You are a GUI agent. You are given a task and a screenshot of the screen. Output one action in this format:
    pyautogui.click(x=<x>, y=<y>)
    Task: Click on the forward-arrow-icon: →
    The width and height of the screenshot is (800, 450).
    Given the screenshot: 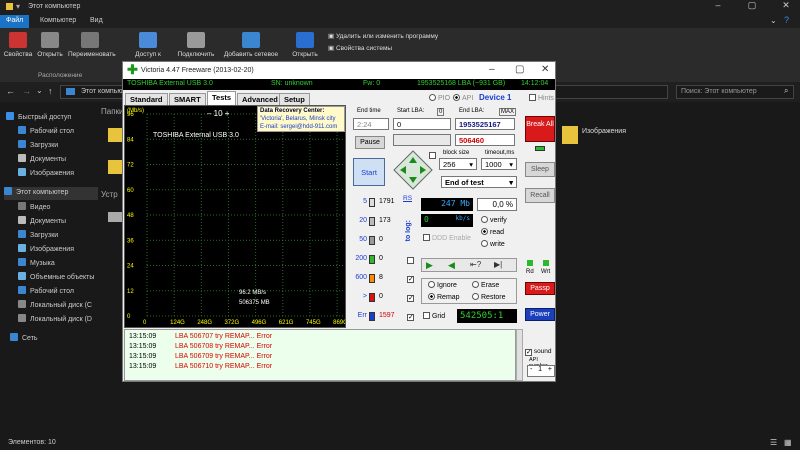 What is the action you would take?
    pyautogui.click(x=26, y=91)
    